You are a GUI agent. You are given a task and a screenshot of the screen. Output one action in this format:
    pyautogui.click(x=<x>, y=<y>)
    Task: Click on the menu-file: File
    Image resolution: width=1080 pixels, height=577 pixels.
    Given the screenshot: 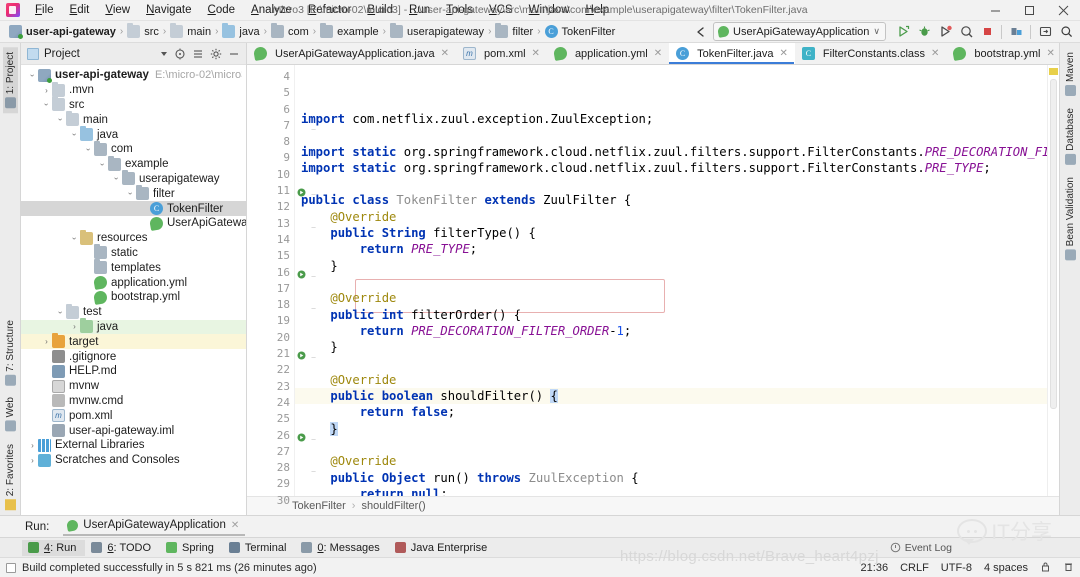 What is the action you would take?
    pyautogui.click(x=44, y=10)
    